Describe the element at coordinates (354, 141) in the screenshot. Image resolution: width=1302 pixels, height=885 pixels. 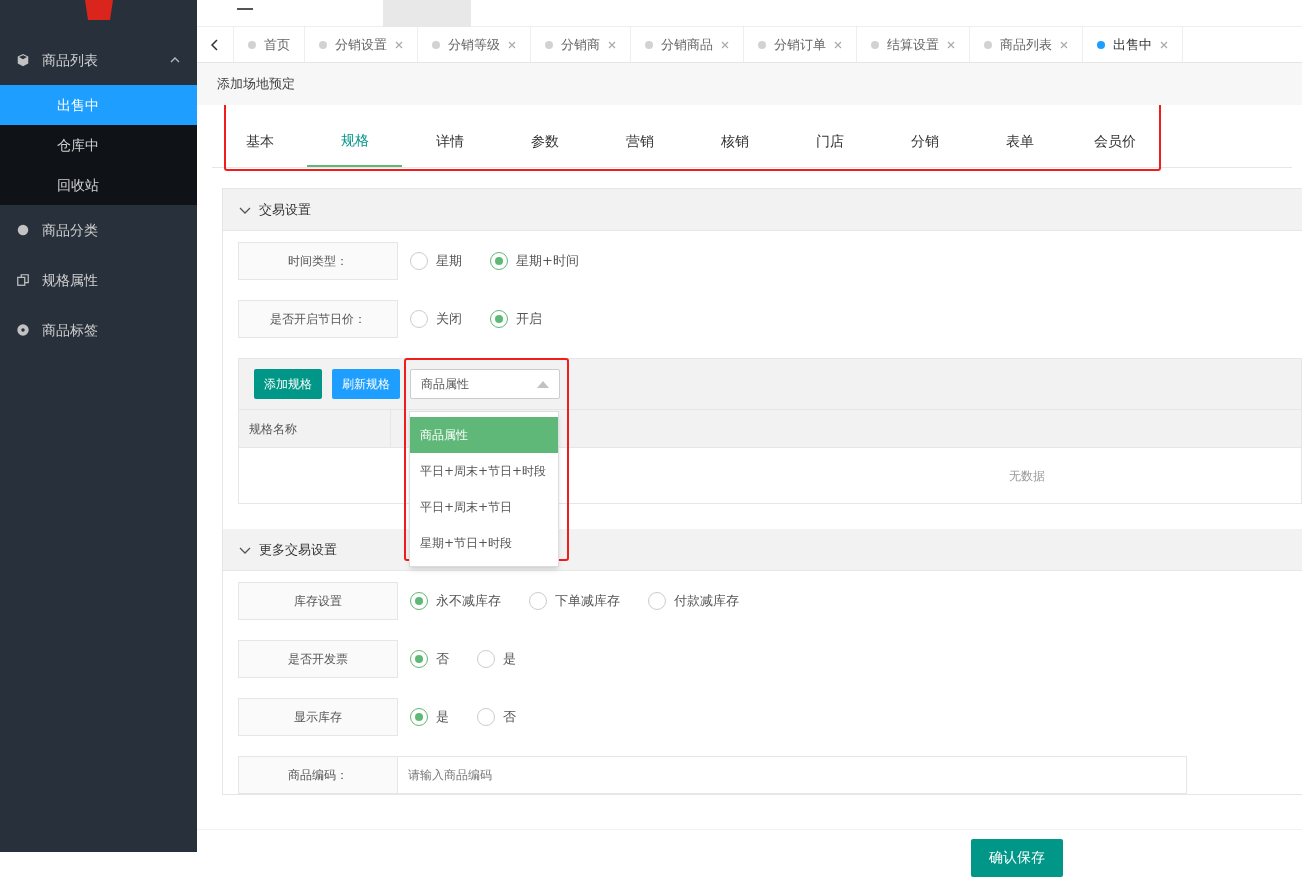
I see `form-tab: 规格` at that location.